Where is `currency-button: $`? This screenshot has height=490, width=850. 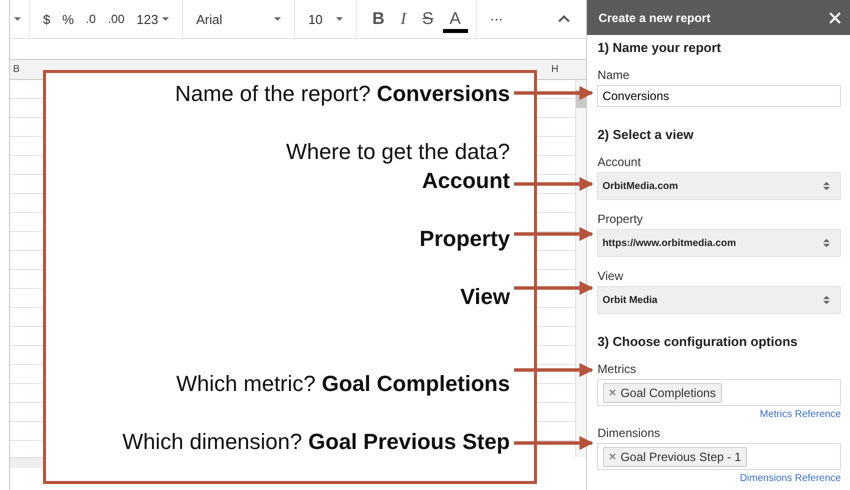
currency-button: $ is located at coordinates (47, 19).